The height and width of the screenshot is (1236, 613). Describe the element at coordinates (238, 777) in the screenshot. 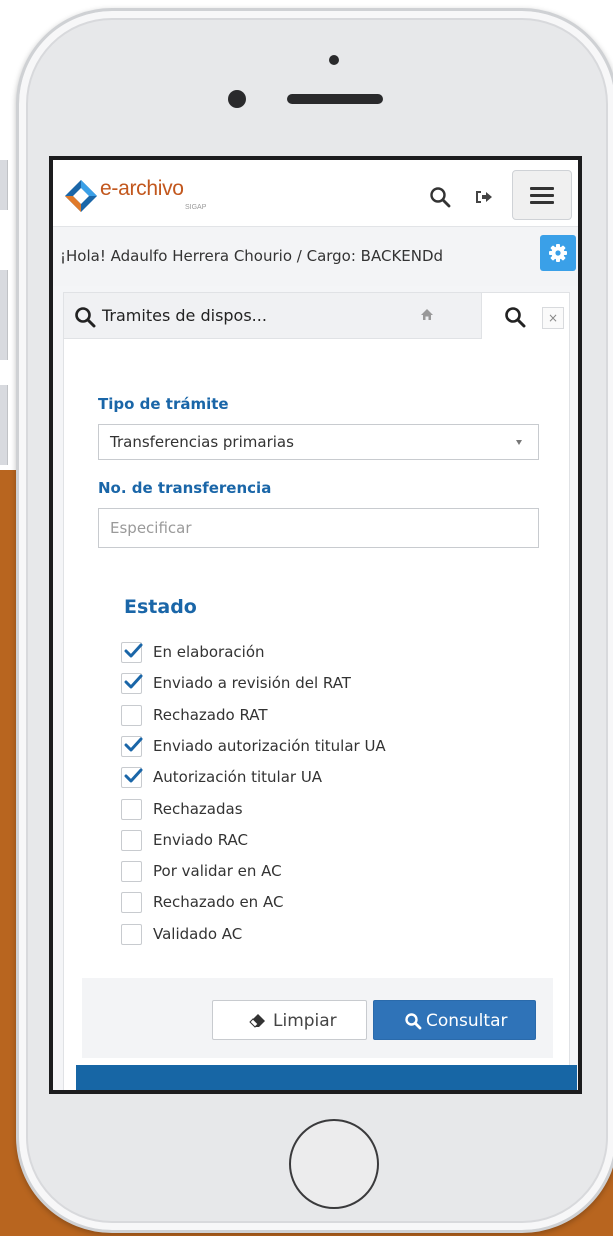

I see `checkbox-label: Autorización titular UA` at that location.